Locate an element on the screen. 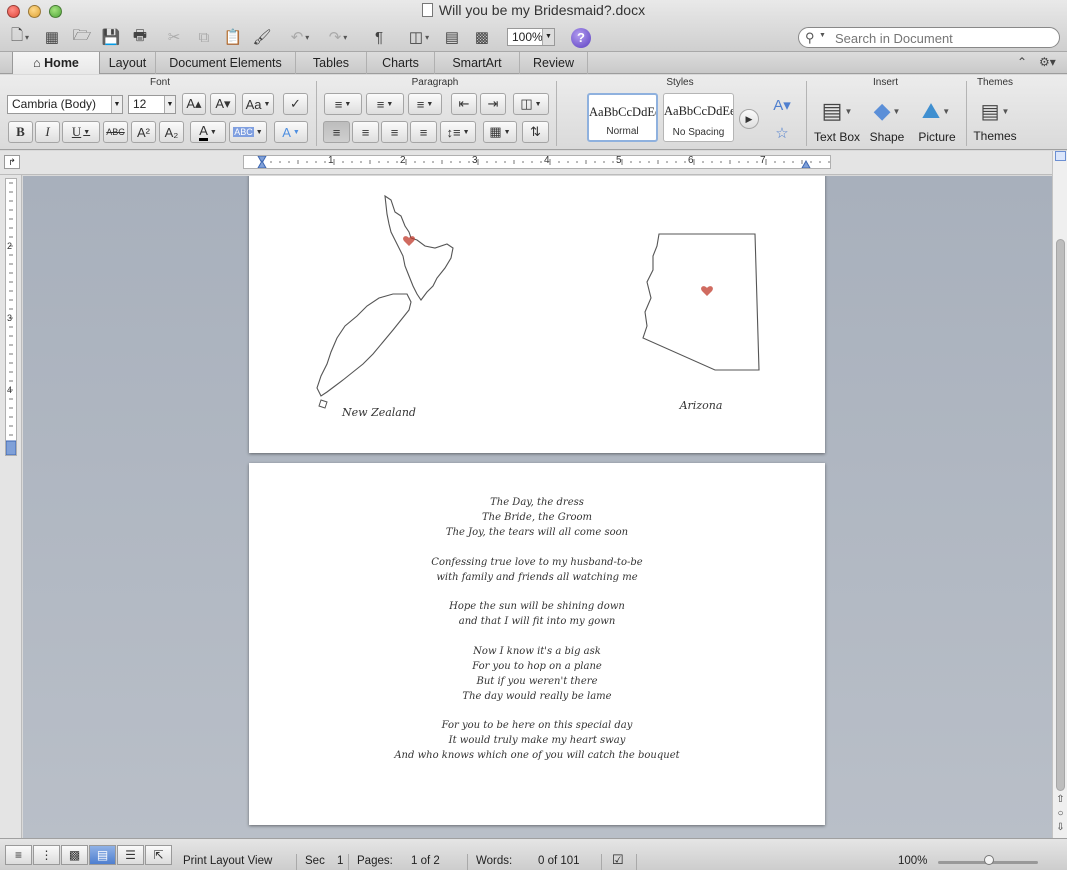 This screenshot has width=1067, height=870. poem-line: and that I will fit into my gown is located at coordinates (537, 621).